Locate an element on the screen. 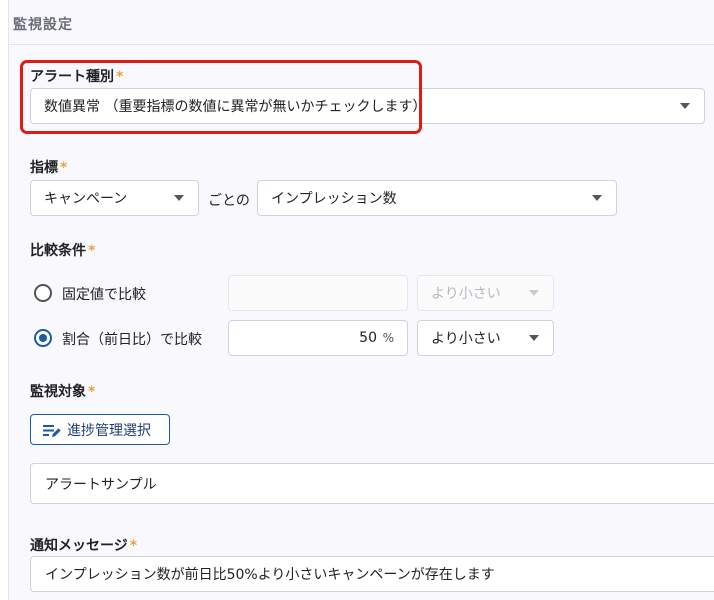 This screenshot has height=600, width=714. message-label: 通知メッセージ * is located at coordinates (84, 546).